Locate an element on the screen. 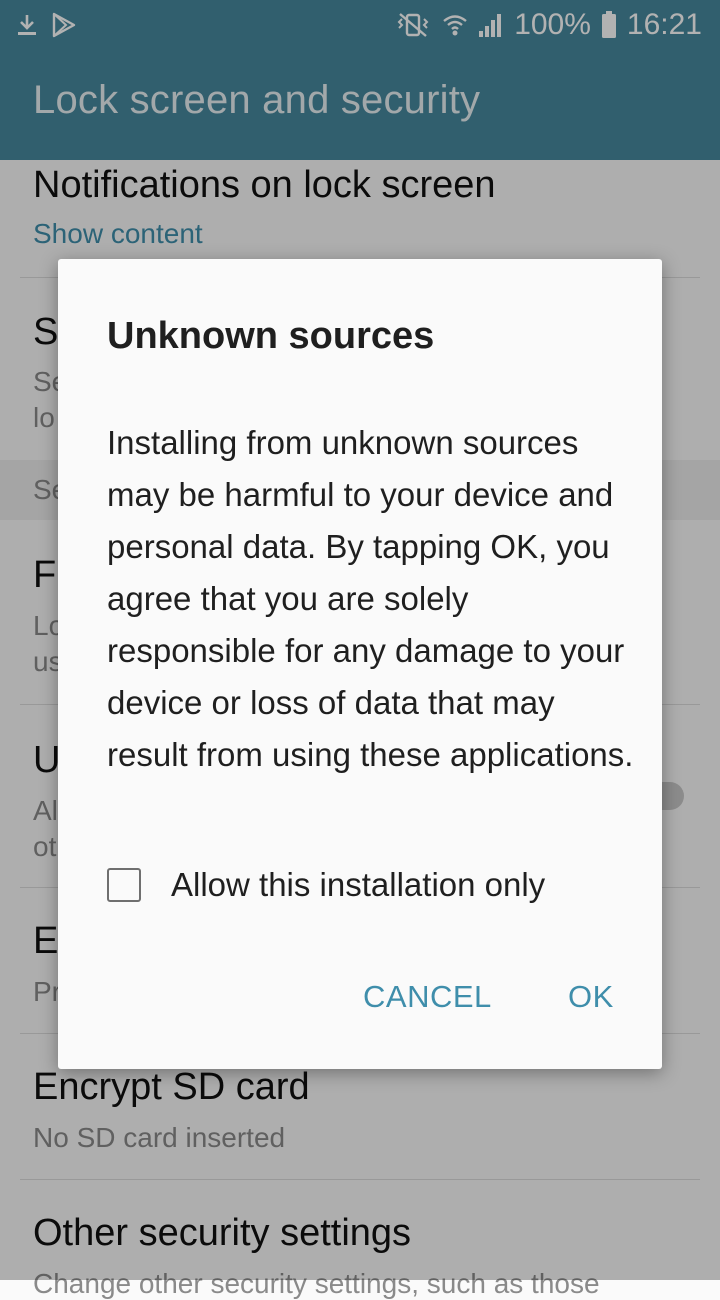  cancel-button: CANCEL is located at coordinates (427, 997).